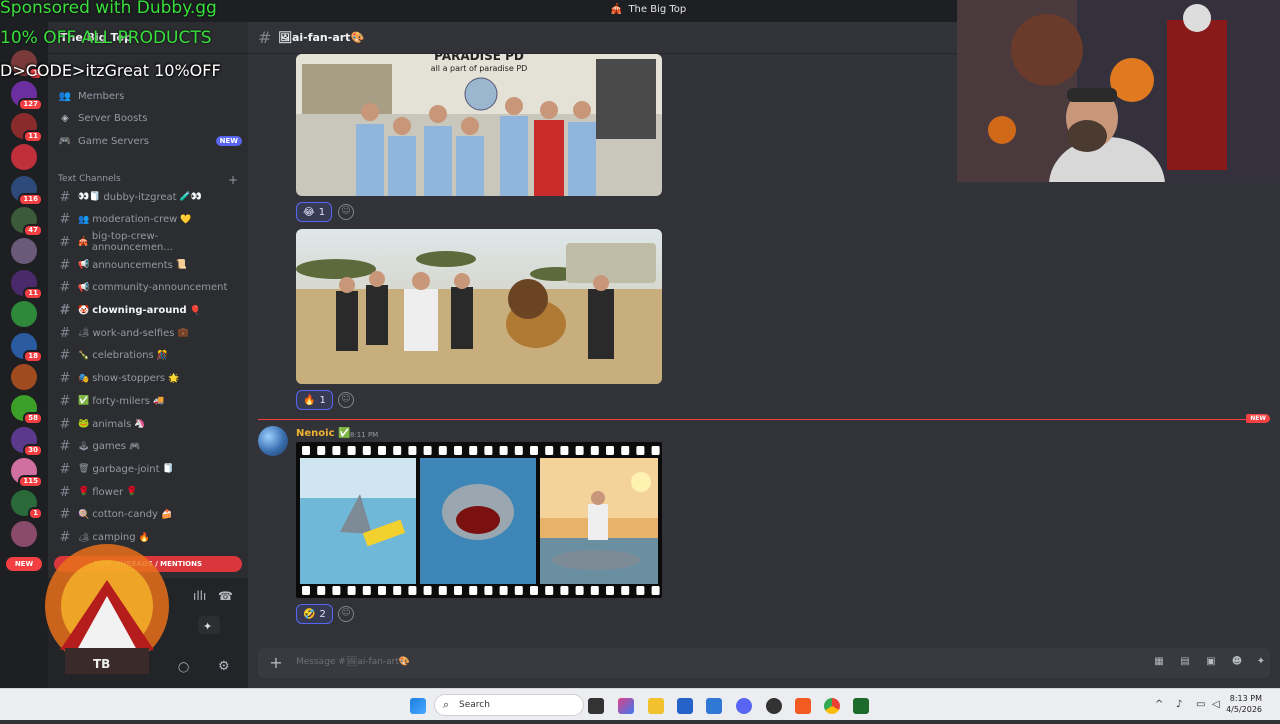 This screenshot has width=1280, height=724. Describe the element at coordinates (149, 356) in the screenshot. I see `channel-item: # 🍾 celebrations 🎊` at that location.